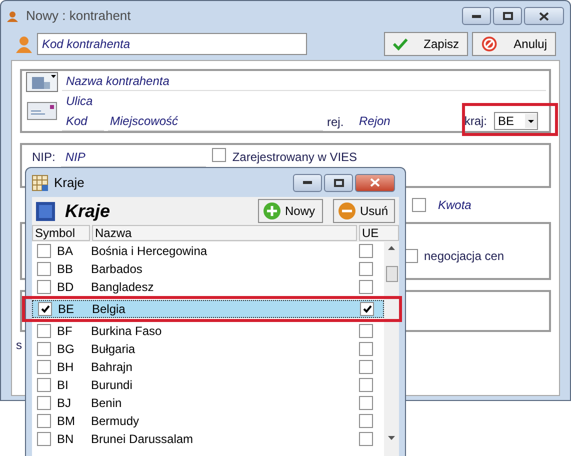  I want to click on table-icon, so click(40, 182).